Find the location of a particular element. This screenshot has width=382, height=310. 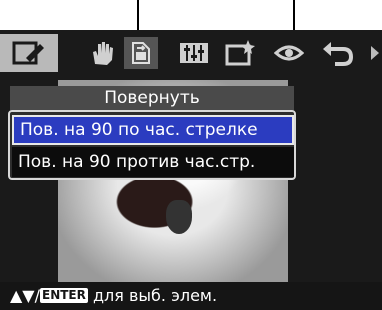

status-bar: ▲▼/ENTER для выб. элем. is located at coordinates (191, 296).